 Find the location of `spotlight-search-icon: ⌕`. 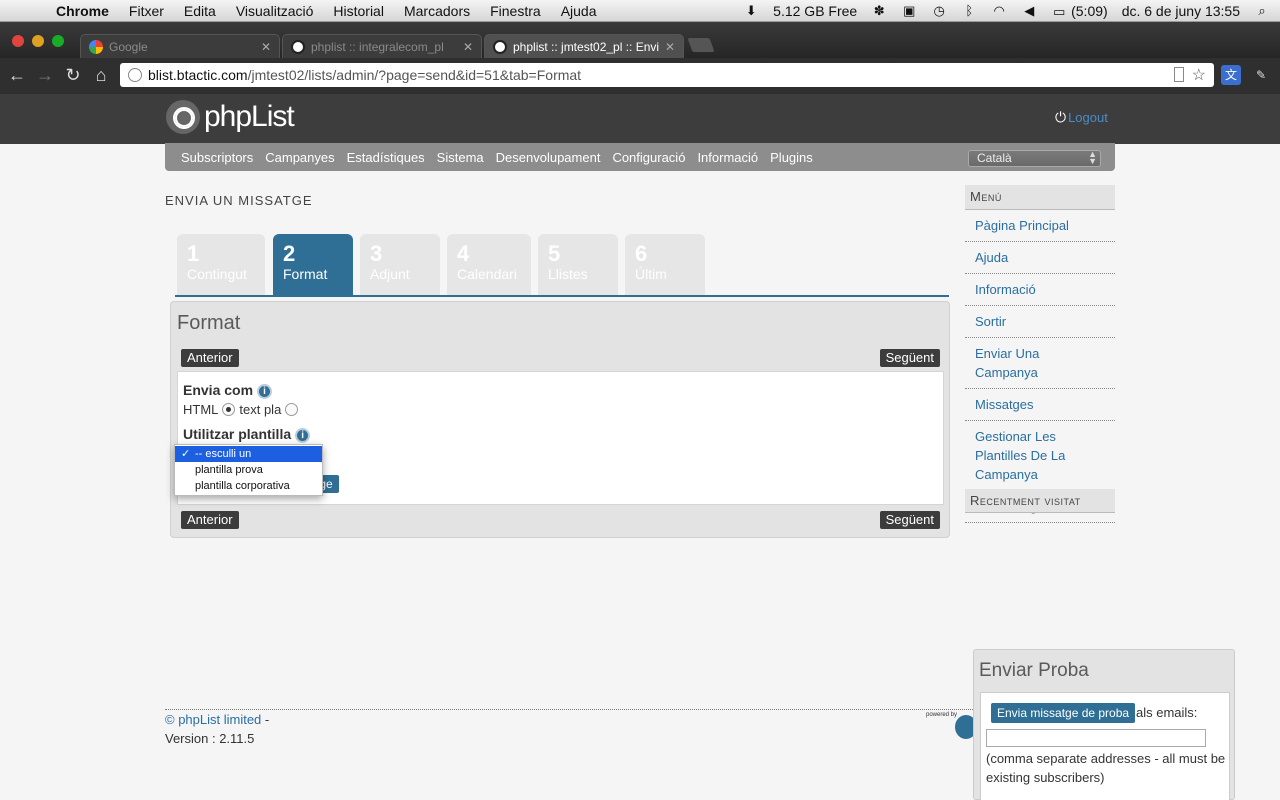

spotlight-search-icon: ⌕ is located at coordinates (1262, 11).